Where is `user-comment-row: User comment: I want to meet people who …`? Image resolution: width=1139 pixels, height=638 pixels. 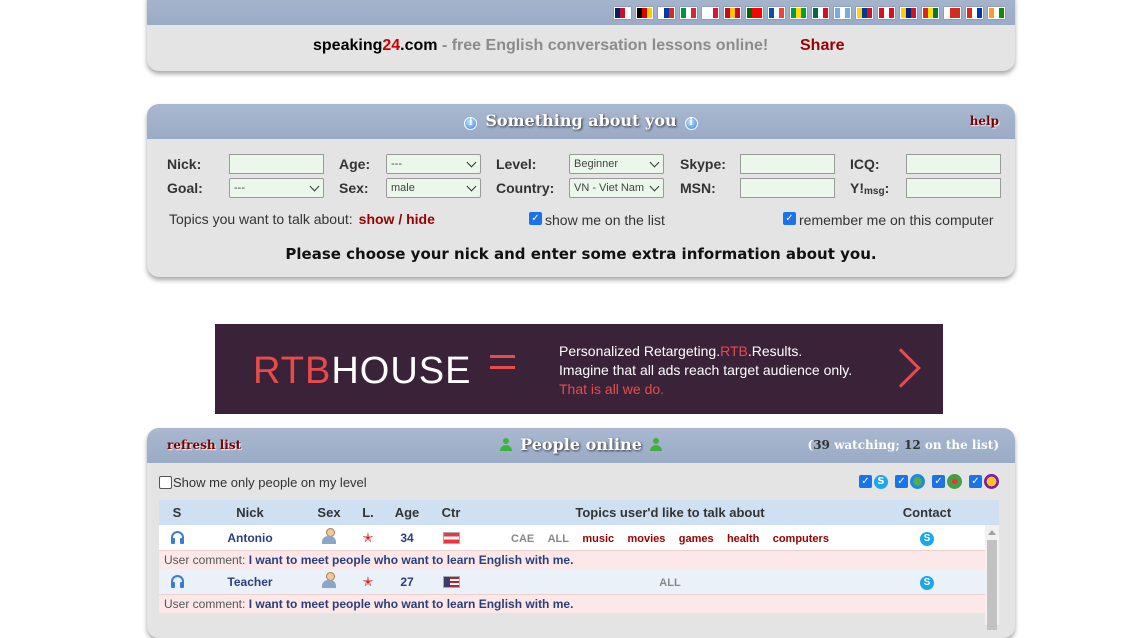
user-comment-row: User comment: I want to meet people who … is located at coordinates (572, 559).